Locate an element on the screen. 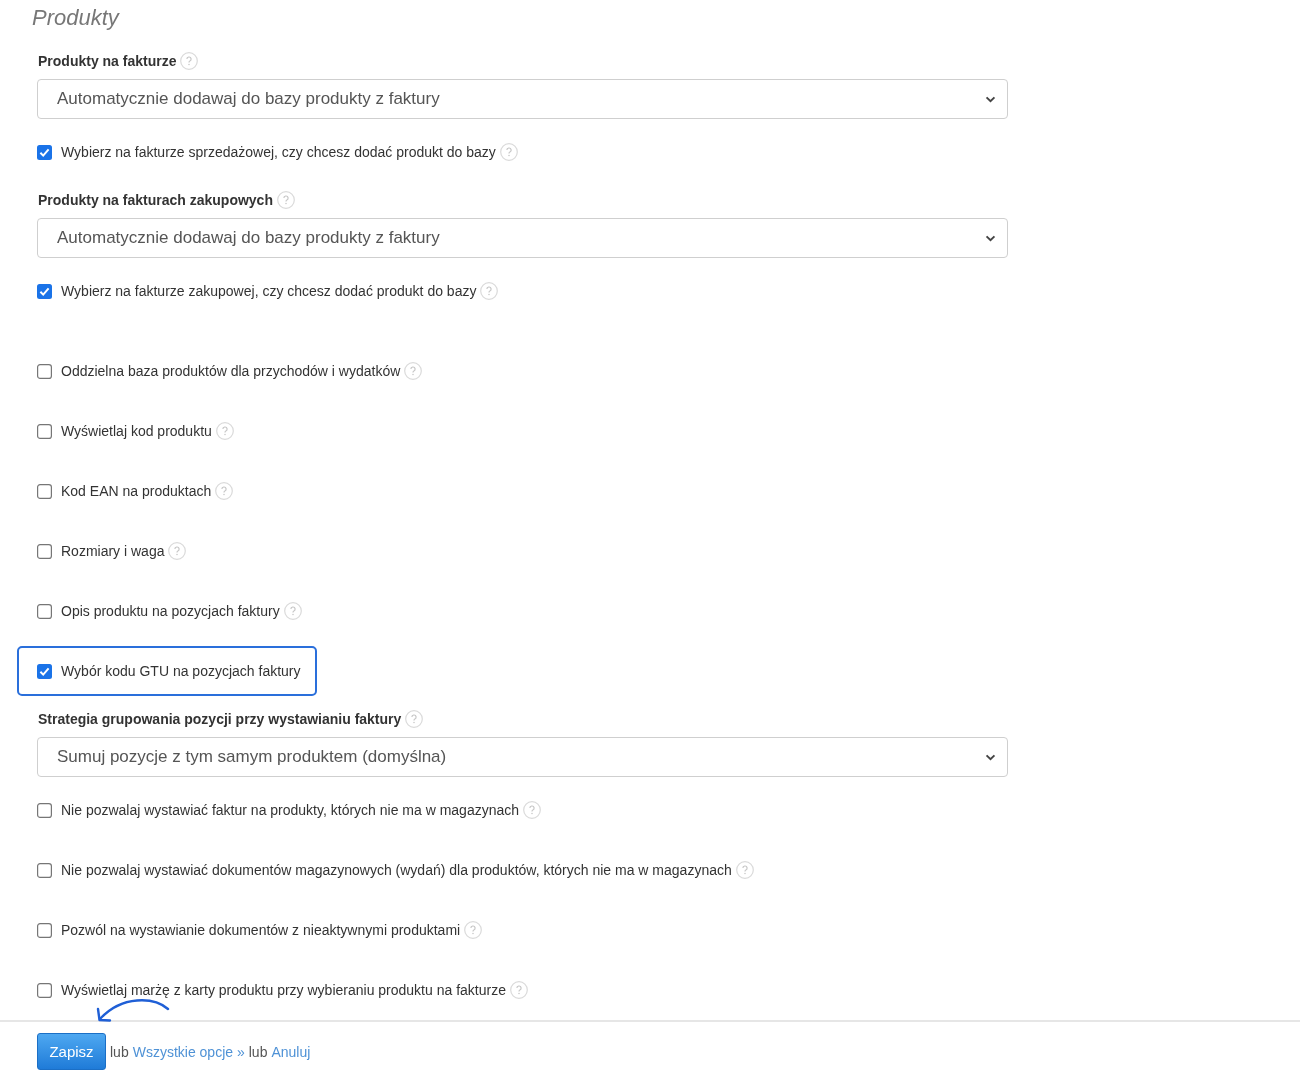 This screenshot has width=1300, height=1080. checkbox-label: Wyświetlaj kod produktu is located at coordinates (136, 431).